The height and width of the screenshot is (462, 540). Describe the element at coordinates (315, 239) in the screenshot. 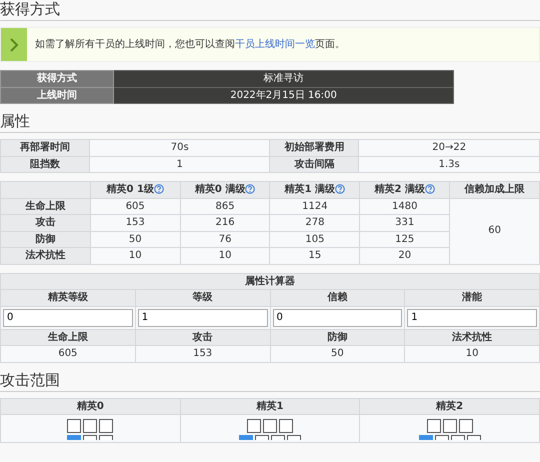

I see `table-cell: 105` at that location.